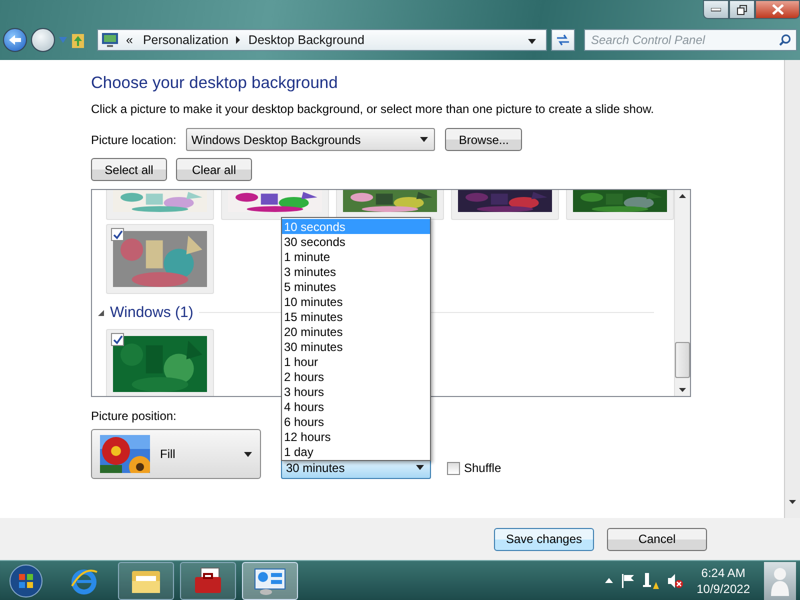 The width and height of the screenshot is (800, 600). What do you see at coordinates (176, 454) in the screenshot?
I see `picture-position-dropdown: Fill` at bounding box center [176, 454].